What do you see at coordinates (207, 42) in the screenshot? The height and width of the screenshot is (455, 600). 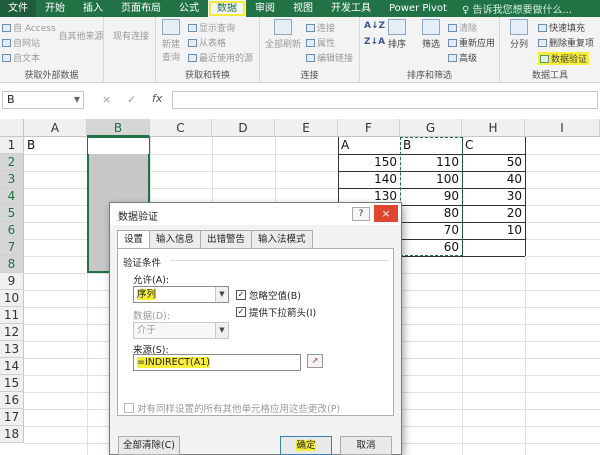 I see `from-table-button: 从表格` at bounding box center [207, 42].